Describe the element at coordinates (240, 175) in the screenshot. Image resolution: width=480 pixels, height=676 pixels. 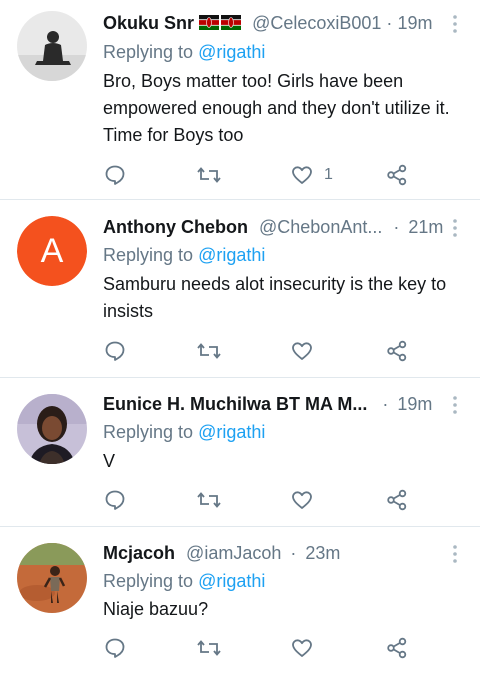
I see `tweet-actions: 1` at that location.